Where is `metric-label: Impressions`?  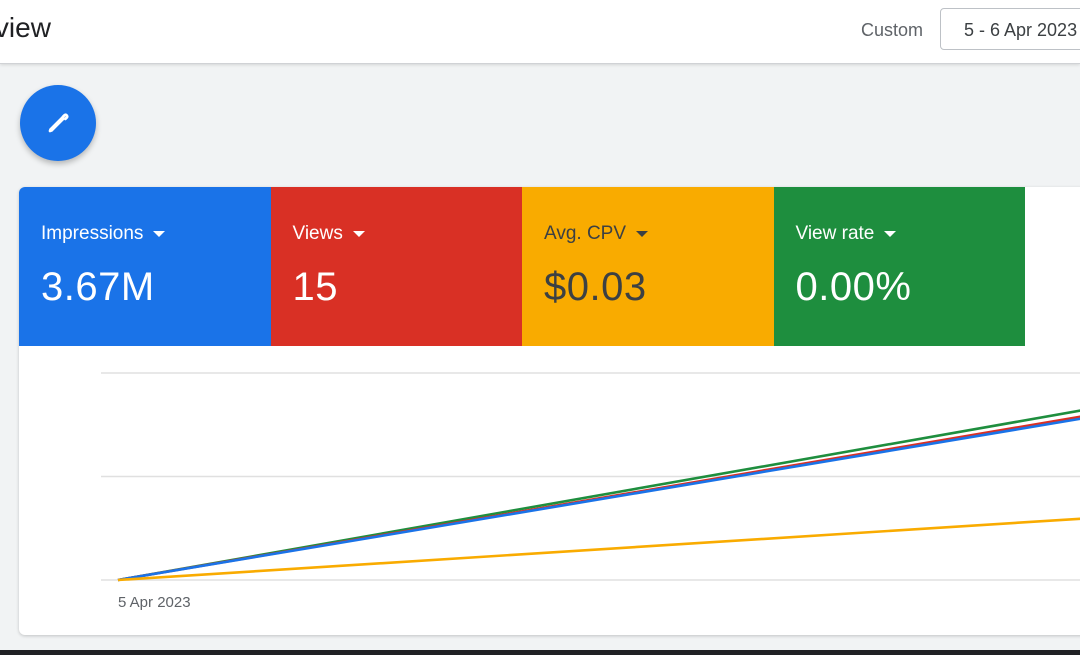 metric-label: Impressions is located at coordinates (156, 234).